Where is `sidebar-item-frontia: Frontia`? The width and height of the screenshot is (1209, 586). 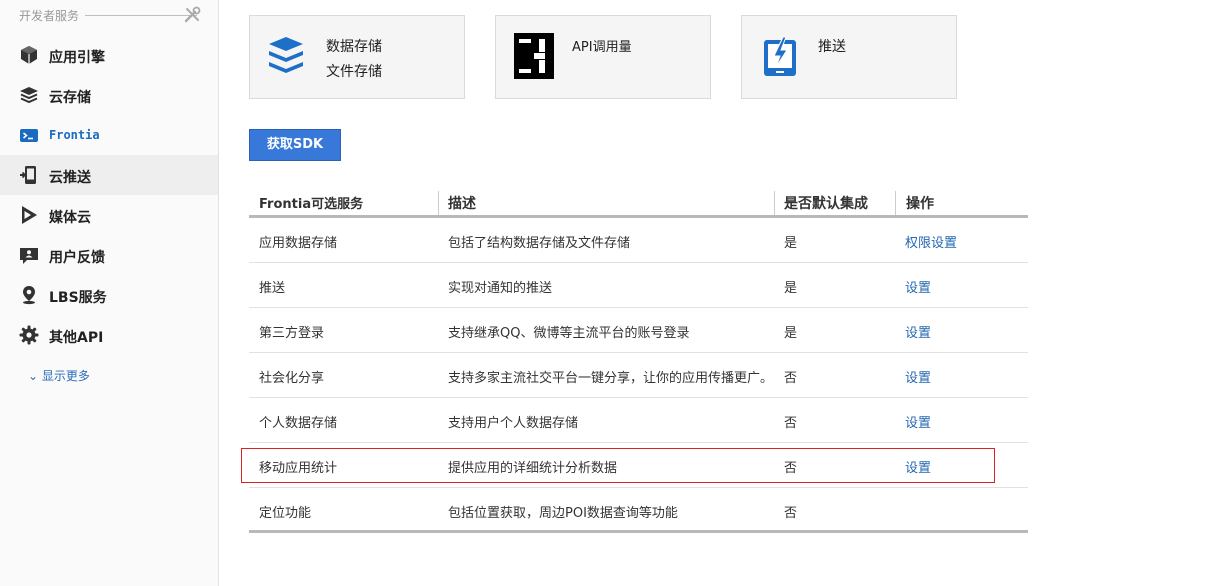
sidebar-item-frontia: Frontia is located at coordinates (109, 135).